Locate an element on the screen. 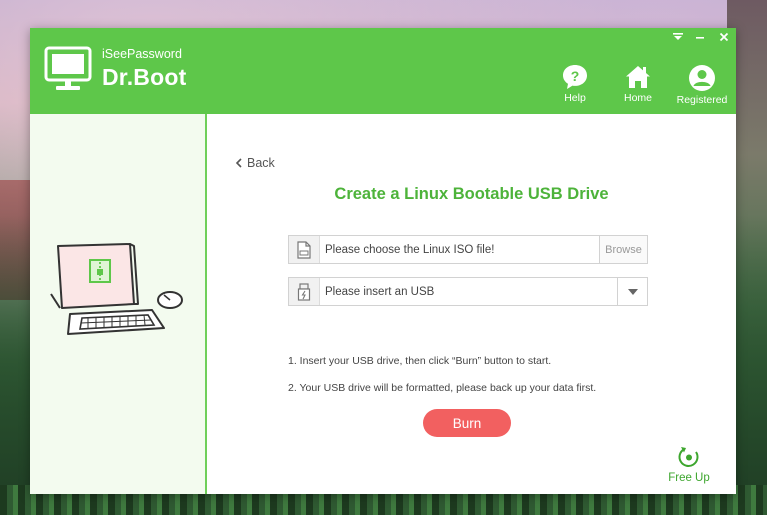 Image resolution: width=767 pixels, height=515 pixels. menu-button is located at coordinates (678, 37).